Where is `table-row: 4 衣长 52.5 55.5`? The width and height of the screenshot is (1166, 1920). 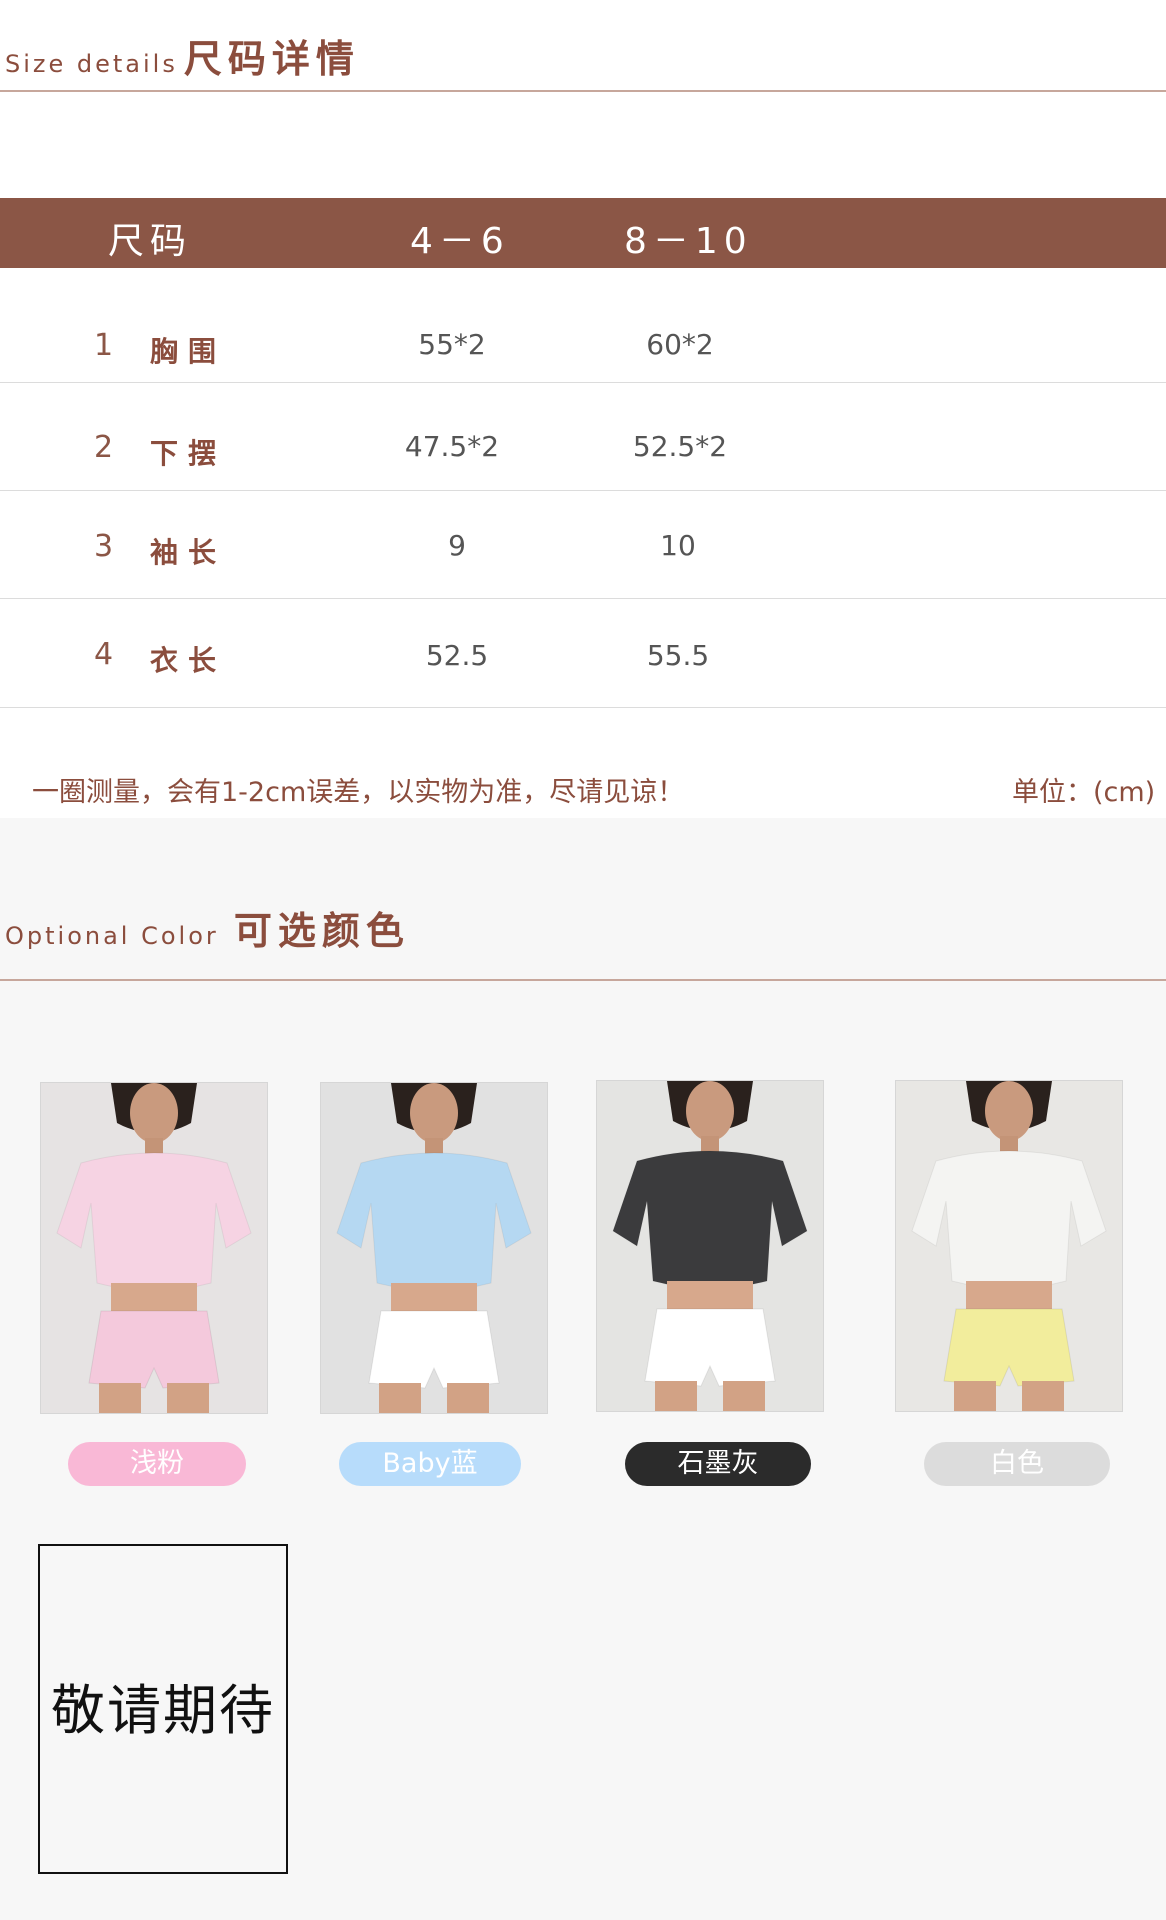
table-row: 4 衣长 52.5 55.5 is located at coordinates (583, 653).